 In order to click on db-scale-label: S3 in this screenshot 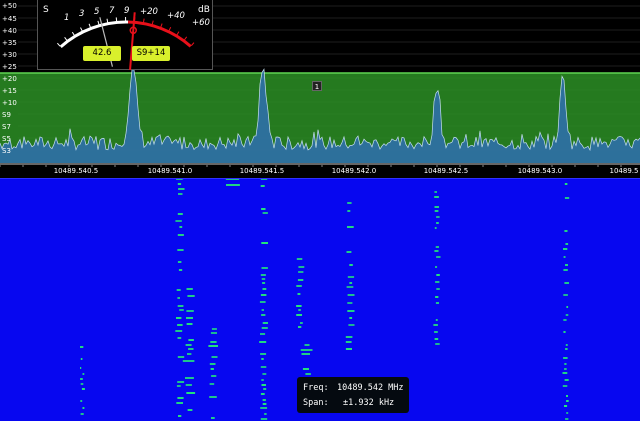, I will do `click(6, 151)`.